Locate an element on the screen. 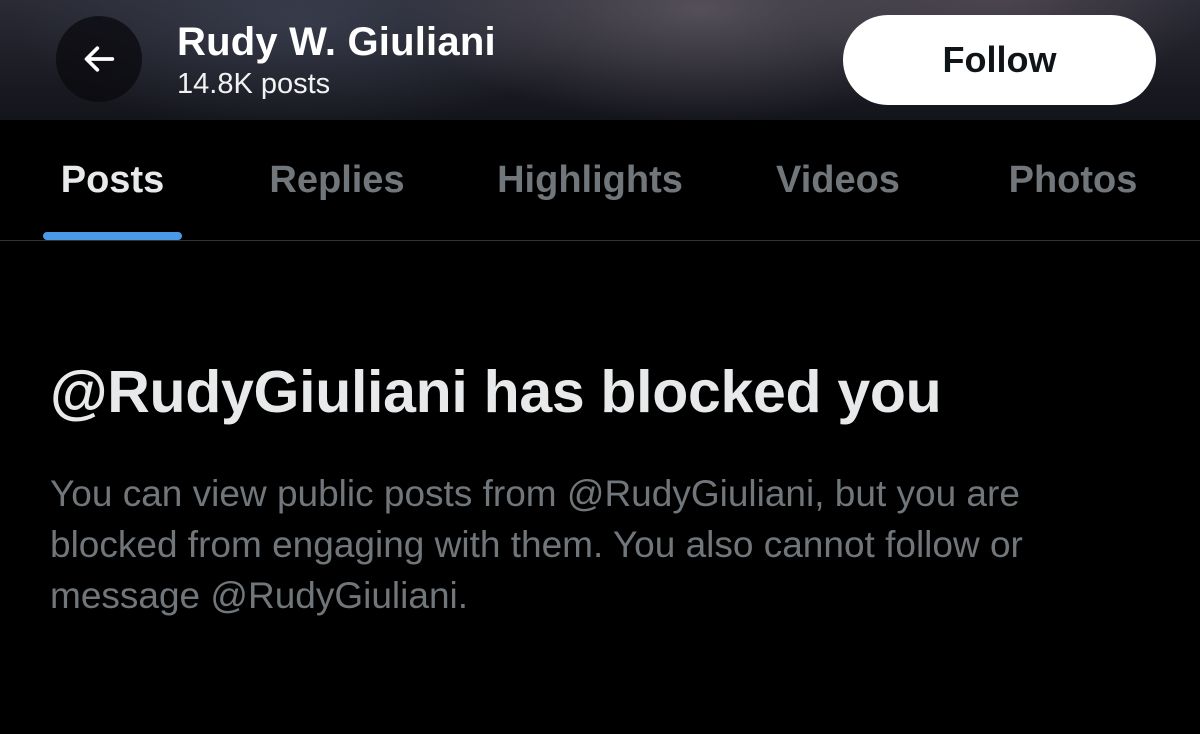  follow-button: Follow is located at coordinates (999, 60).